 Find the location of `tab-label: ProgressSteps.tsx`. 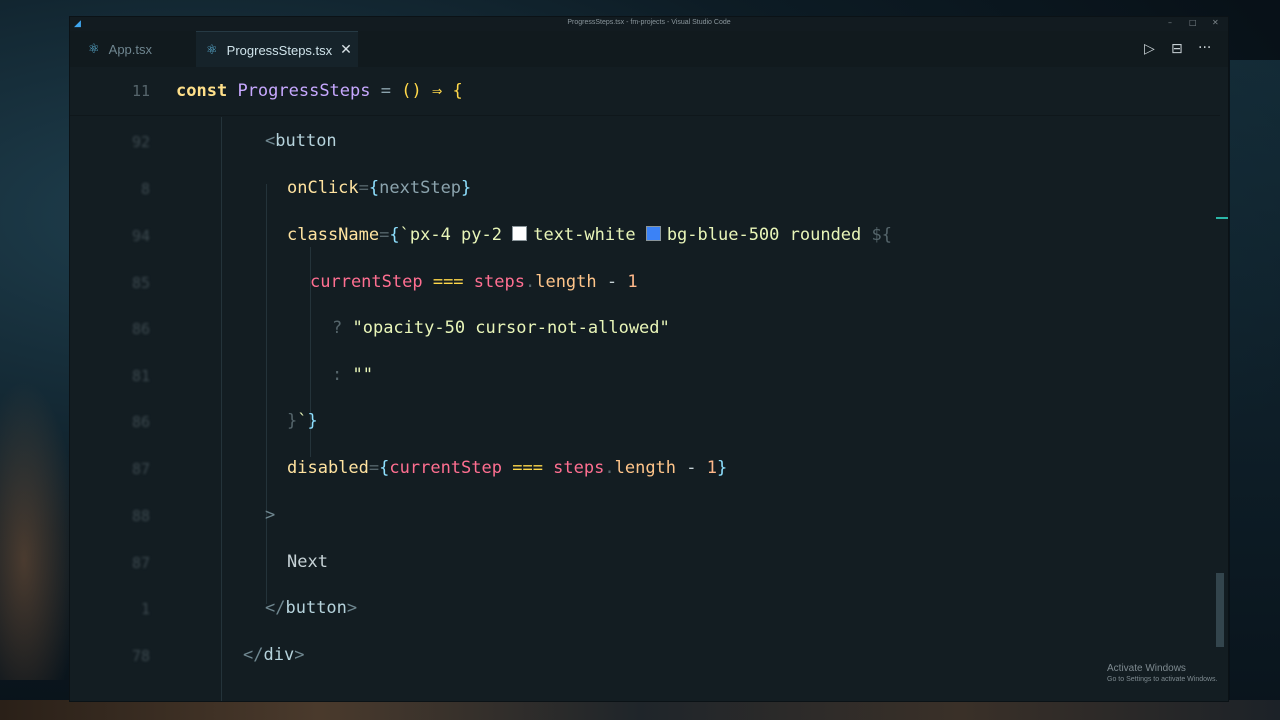

tab-label: ProgressSteps.tsx is located at coordinates (279, 50).